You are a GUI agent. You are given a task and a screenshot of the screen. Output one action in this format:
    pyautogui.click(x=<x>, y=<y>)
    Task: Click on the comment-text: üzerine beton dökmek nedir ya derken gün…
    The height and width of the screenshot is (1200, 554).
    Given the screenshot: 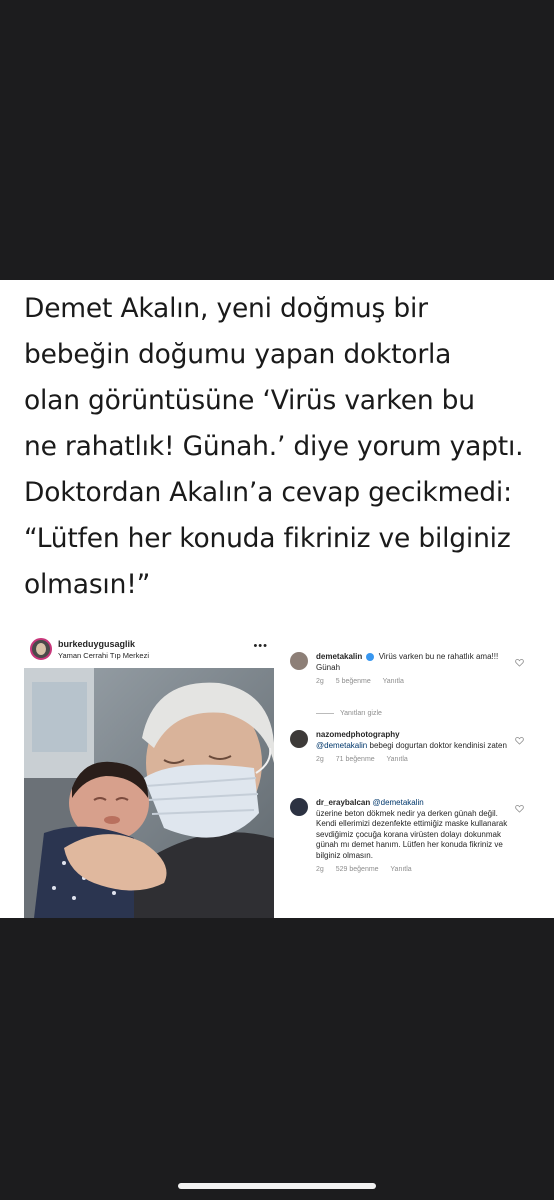 What is the action you would take?
    pyautogui.click(x=412, y=834)
    